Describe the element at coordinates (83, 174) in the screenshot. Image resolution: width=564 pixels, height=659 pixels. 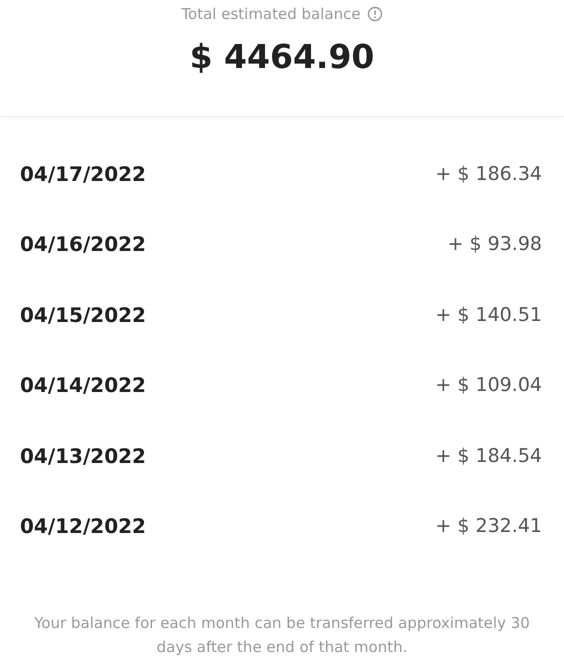
I see `entry-date: 04/17/2022` at that location.